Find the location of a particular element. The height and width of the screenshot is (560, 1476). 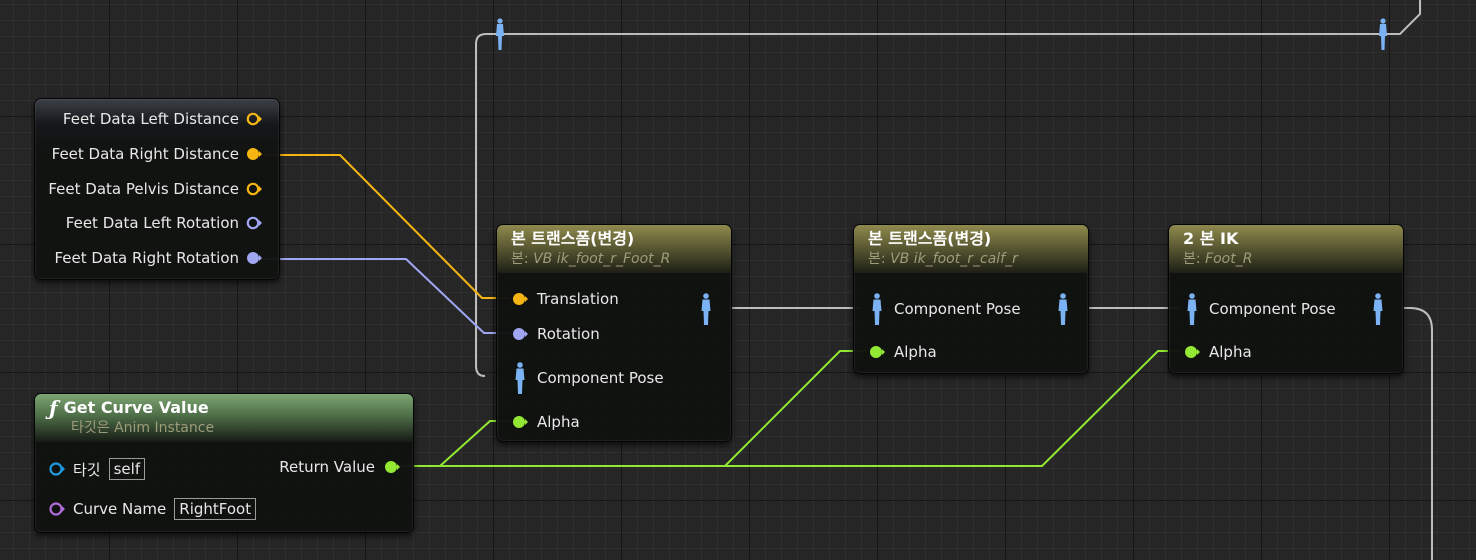

target-pin-row: 타깃 self is located at coordinates (97, 469).